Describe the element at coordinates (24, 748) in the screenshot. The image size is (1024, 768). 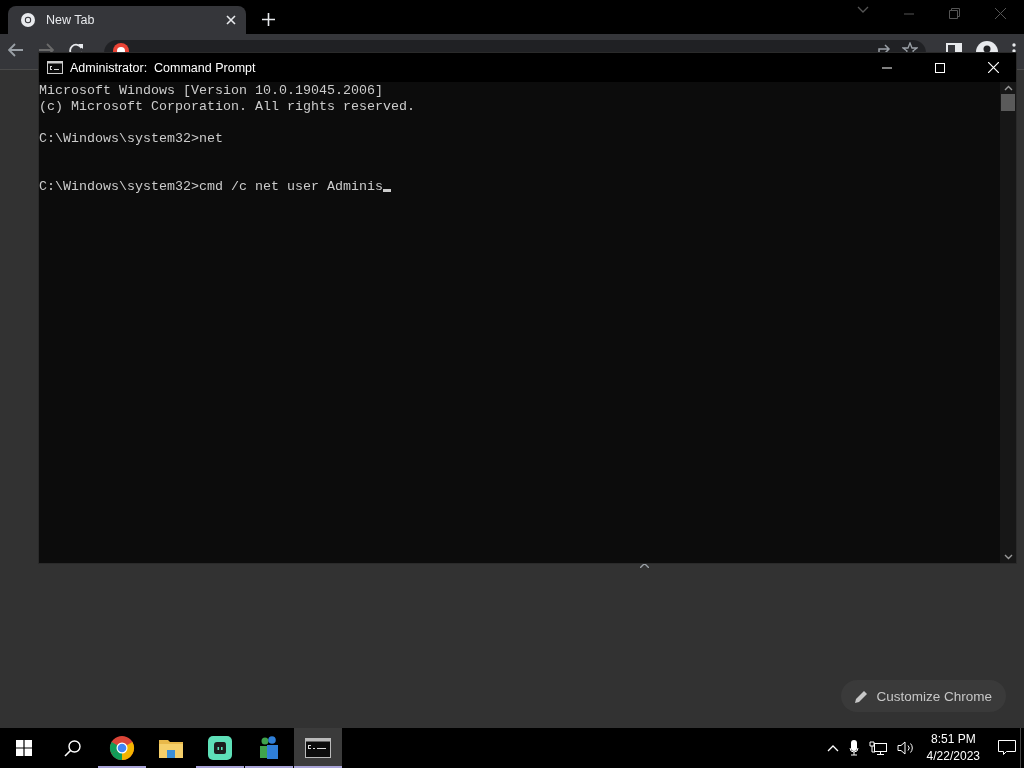
I see `windows-logo-icon` at that location.